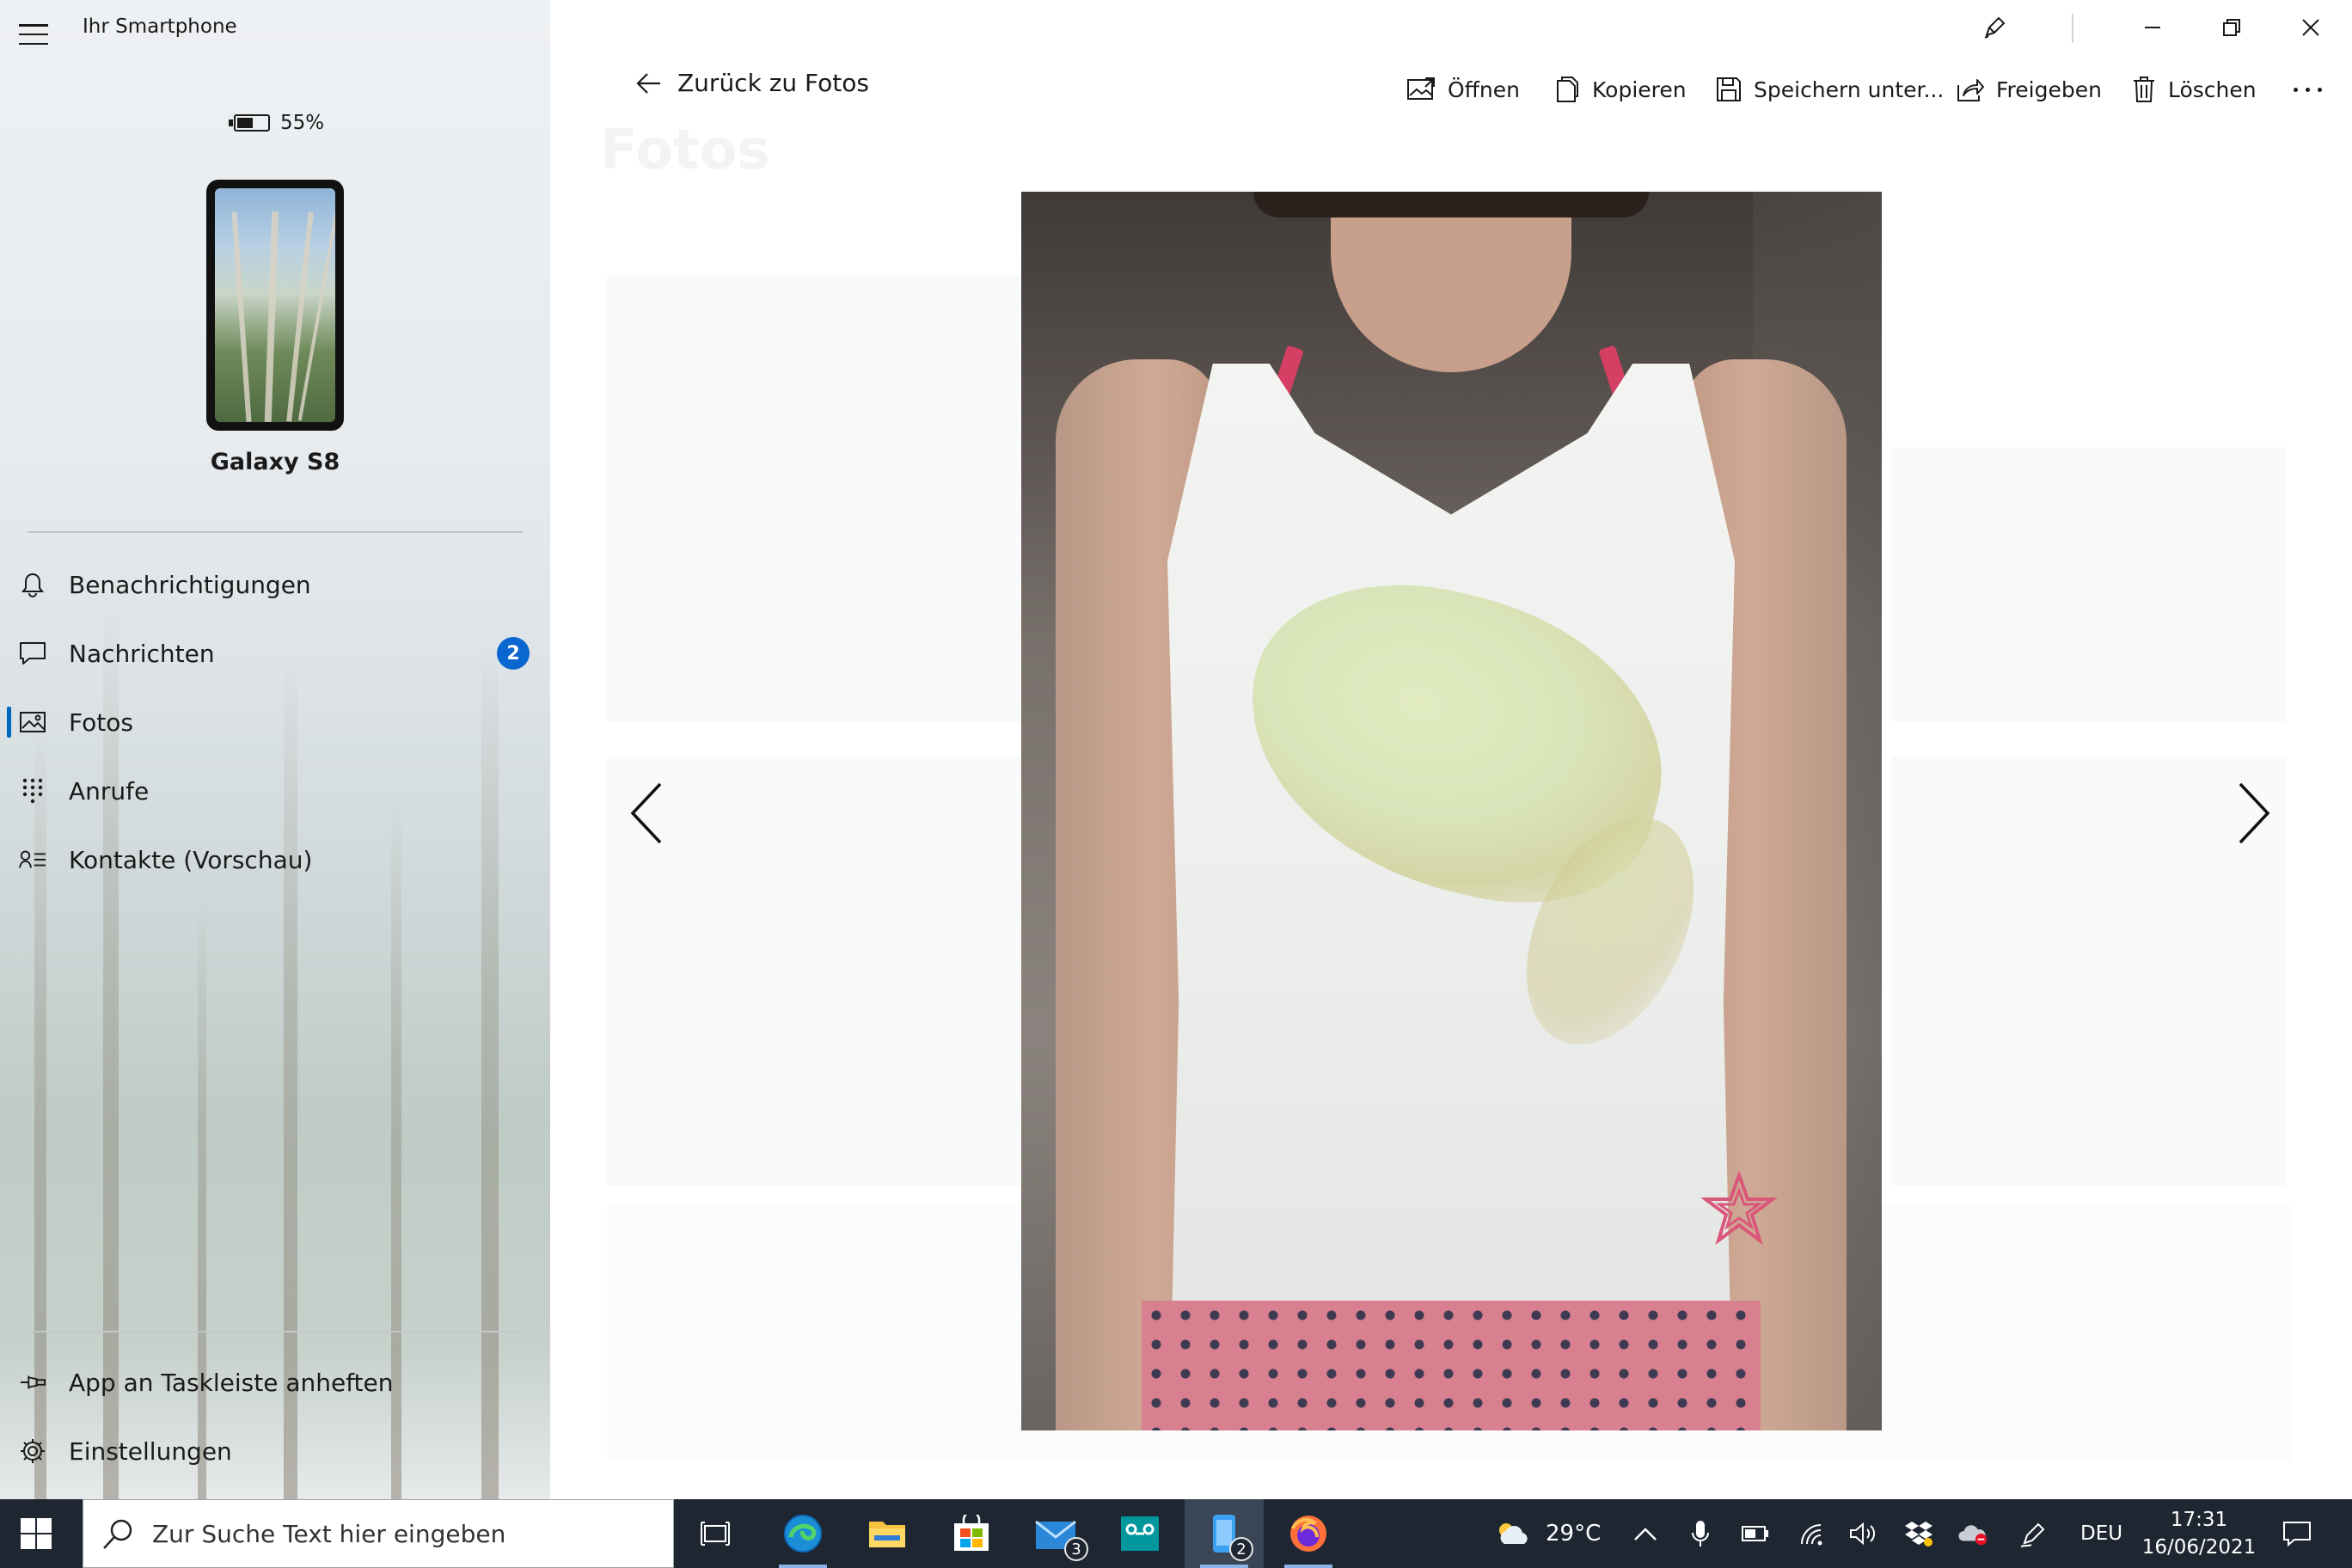  Describe the element at coordinates (1739, 1210) in the screenshot. I see `photo-star-print` at that location.